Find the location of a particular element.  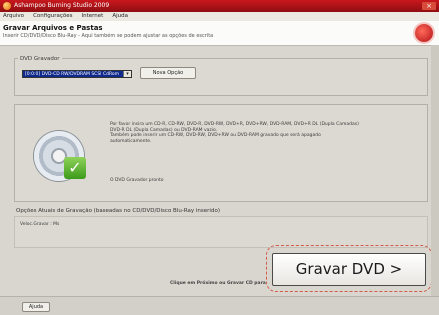

write-options-panel is located at coordinates (221, 232).